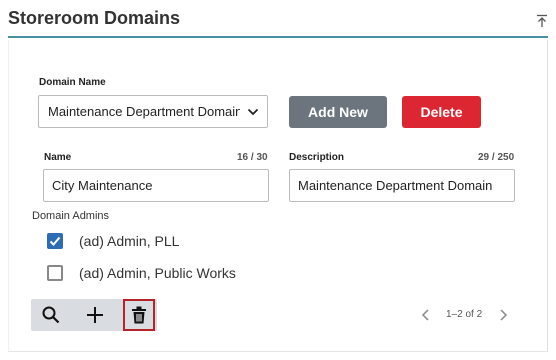 The image size is (556, 360). What do you see at coordinates (157, 273) in the screenshot?
I see `admin-label: (ad) Admin, Public Works` at bounding box center [157, 273].